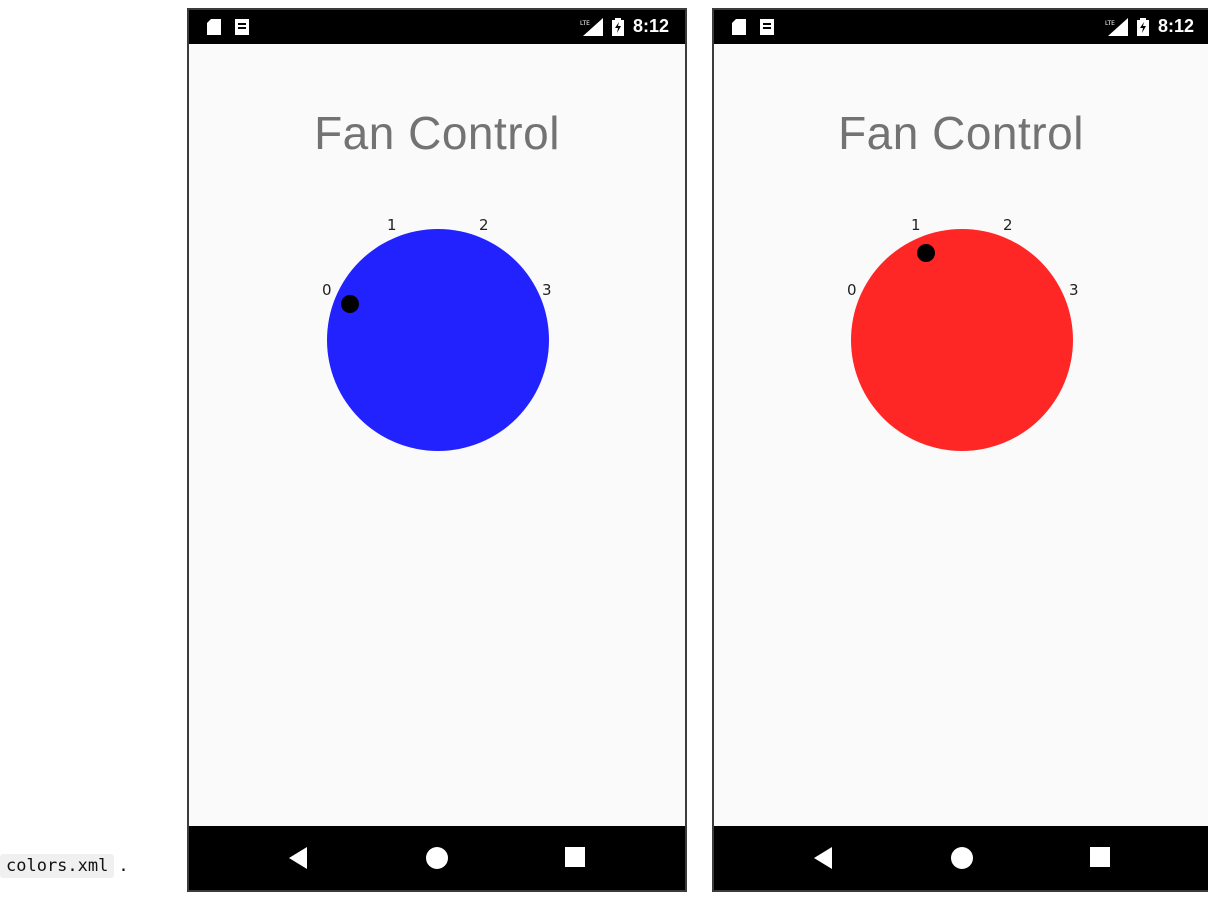  I want to click on caption-period: ., so click(123, 866).